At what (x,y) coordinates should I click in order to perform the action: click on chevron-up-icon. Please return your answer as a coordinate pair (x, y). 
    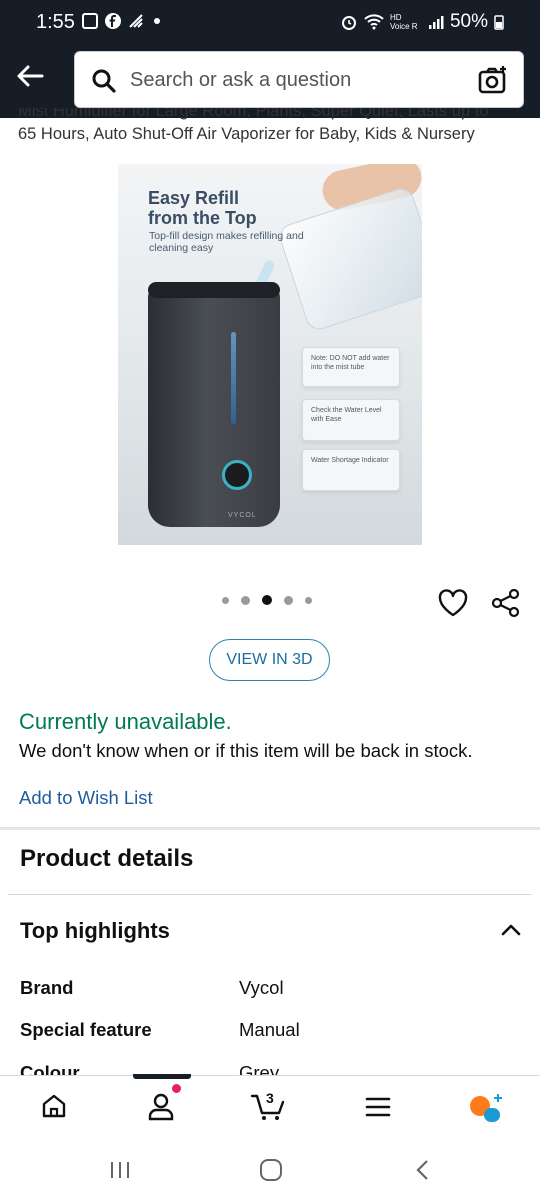
    Looking at the image, I should click on (511, 930).